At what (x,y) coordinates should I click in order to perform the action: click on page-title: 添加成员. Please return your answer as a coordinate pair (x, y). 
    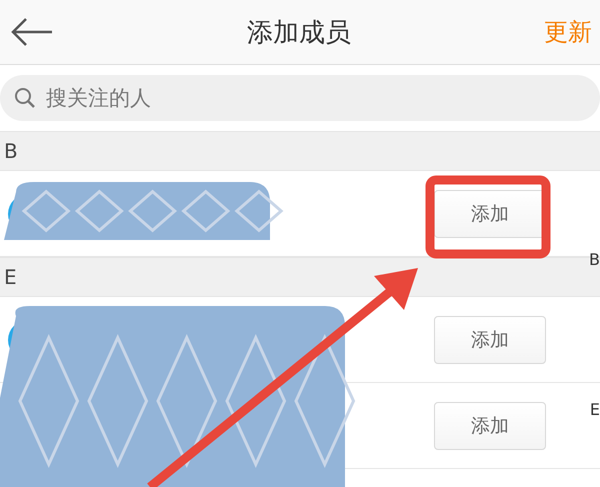
    Looking at the image, I should click on (299, 33).